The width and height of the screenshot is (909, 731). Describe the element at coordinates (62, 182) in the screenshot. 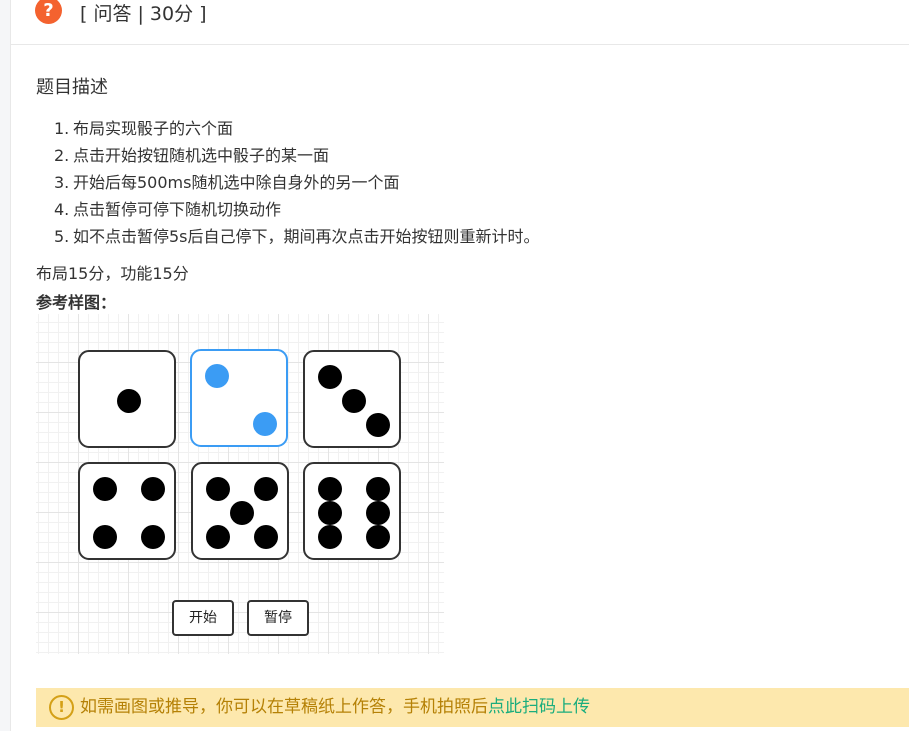

I see `list-item-number: 3.` at that location.